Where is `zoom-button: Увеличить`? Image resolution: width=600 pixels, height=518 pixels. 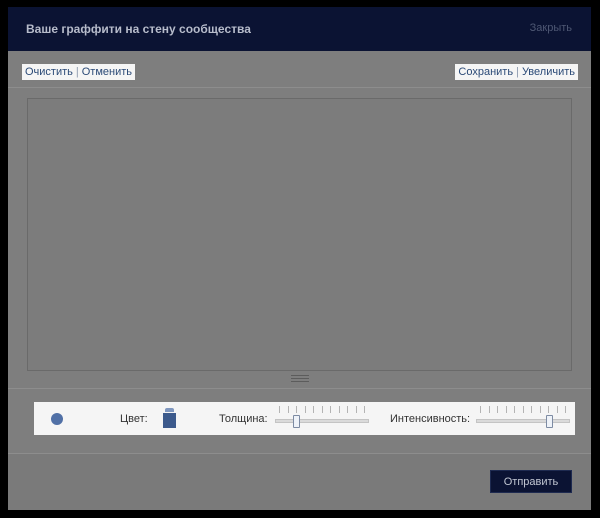
zoom-button: Увеличить is located at coordinates (548, 72).